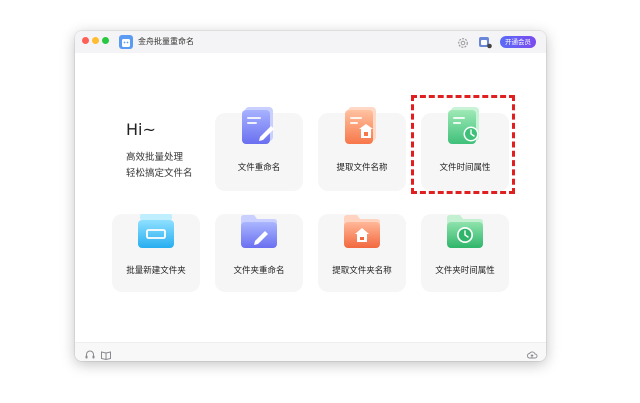 This screenshot has height=403, width=640. I want to click on card-extract-foldername: 提取文件夹名称, so click(362, 253).